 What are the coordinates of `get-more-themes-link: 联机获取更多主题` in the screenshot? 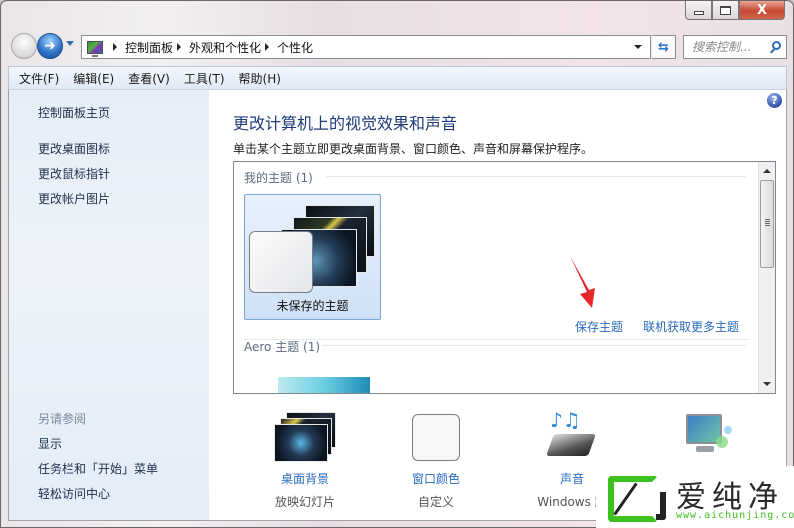 It's located at (691, 326).